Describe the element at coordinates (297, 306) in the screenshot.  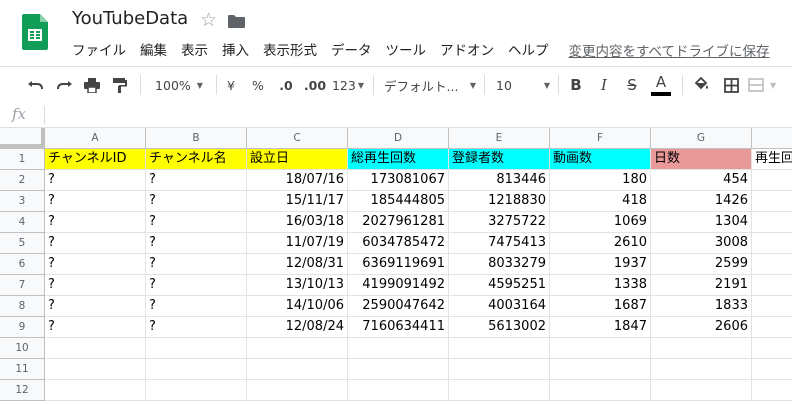
I see `cell-c8: 14/10/06` at that location.